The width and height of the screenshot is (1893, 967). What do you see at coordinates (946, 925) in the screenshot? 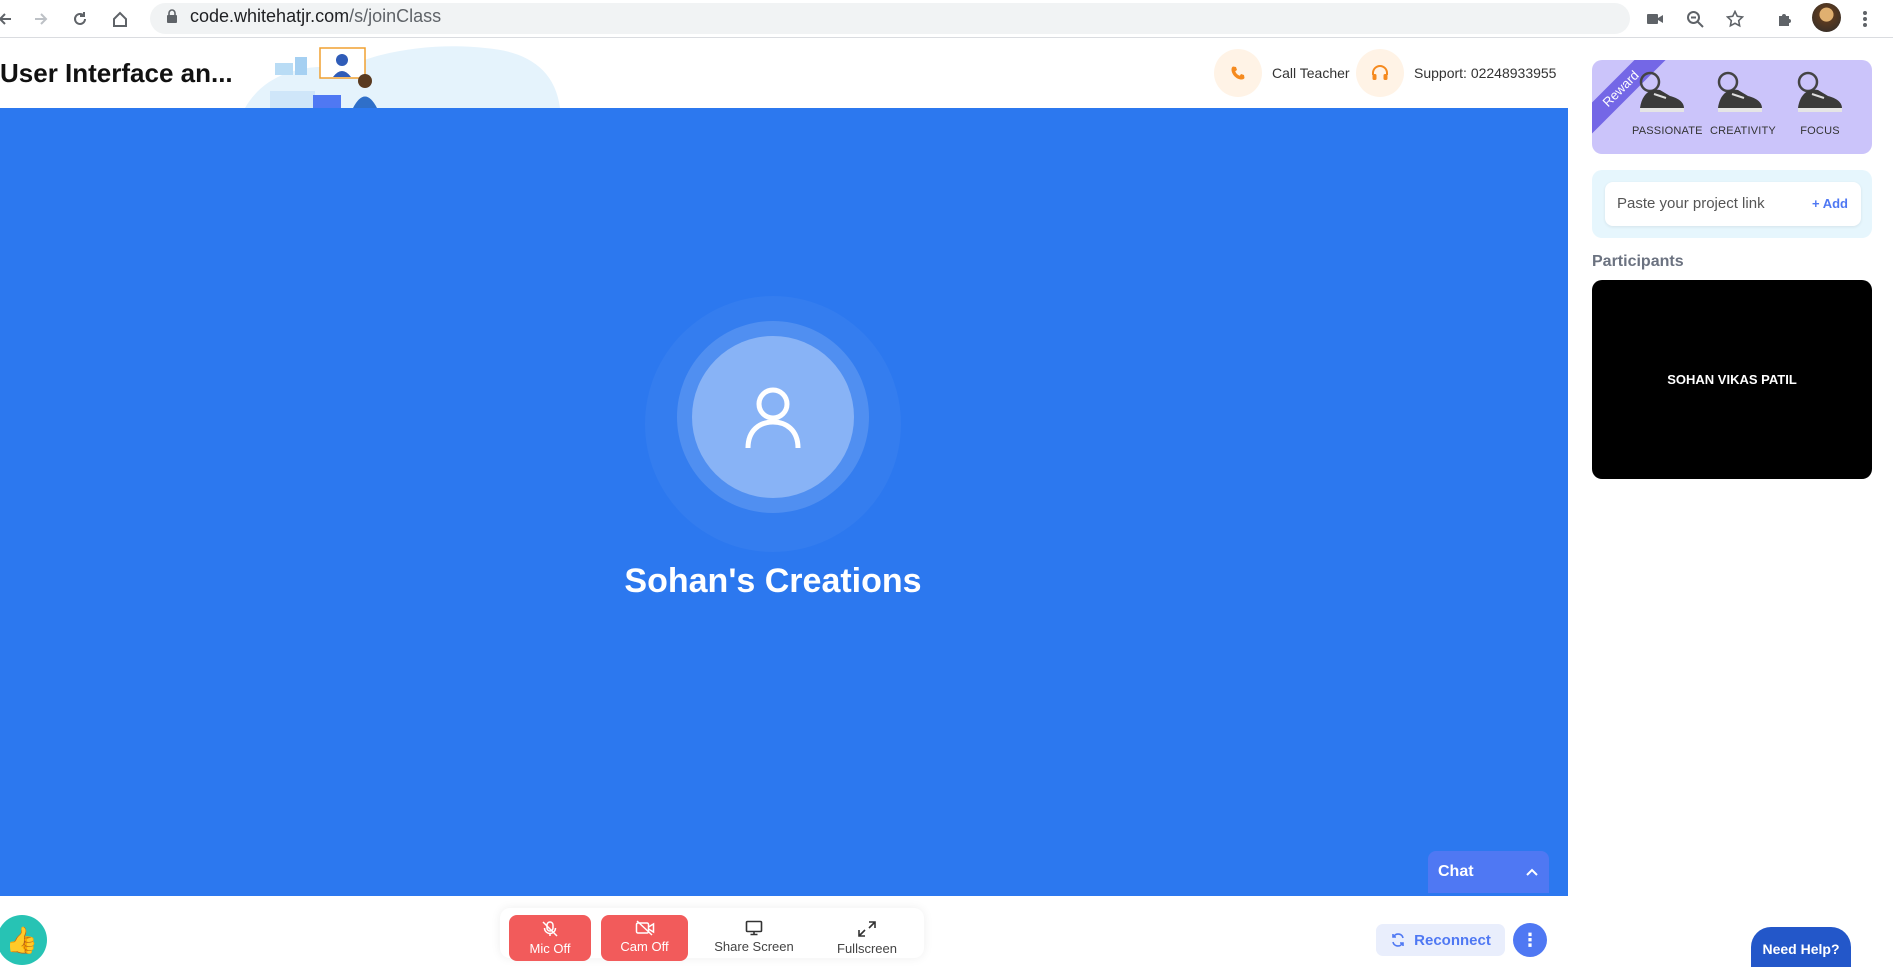
I see `bottom-control-bar` at bounding box center [946, 925].